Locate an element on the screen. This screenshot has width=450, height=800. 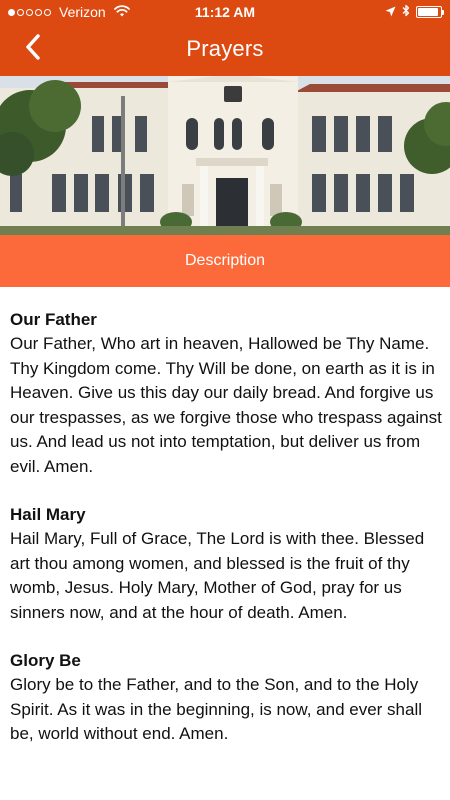
description-tab: Description is located at coordinates (225, 261).